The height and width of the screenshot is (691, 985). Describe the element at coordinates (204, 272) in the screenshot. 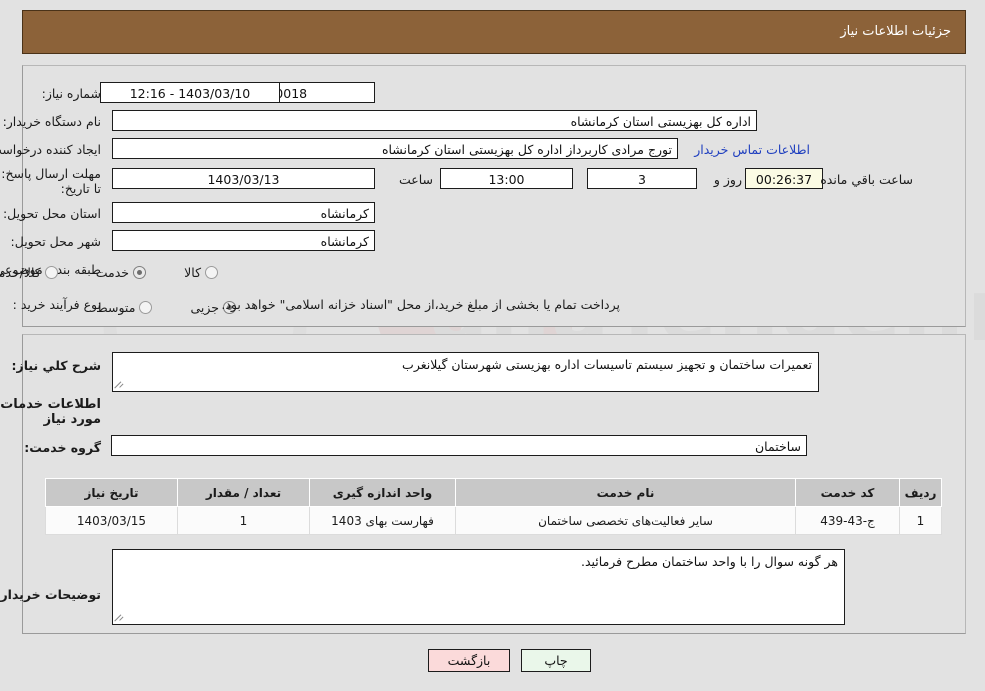

I see `radio-subject-kala: کالا` at that location.